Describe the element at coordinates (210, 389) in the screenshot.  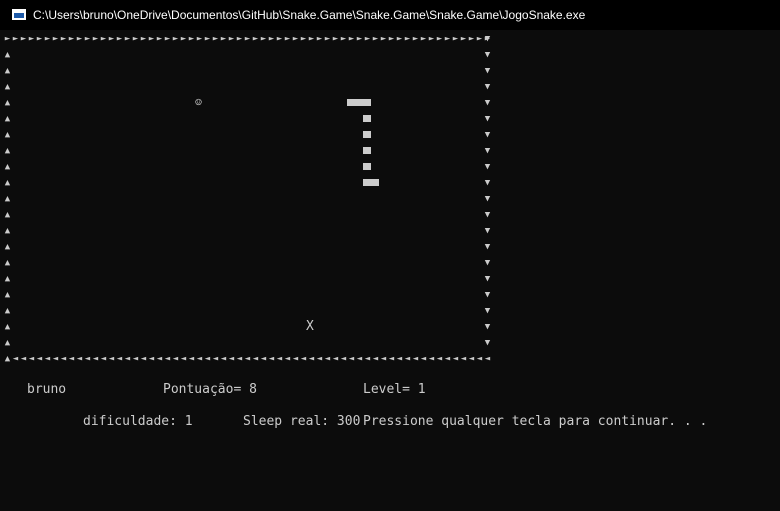
I see `score-text: Pontuação= 8` at that location.